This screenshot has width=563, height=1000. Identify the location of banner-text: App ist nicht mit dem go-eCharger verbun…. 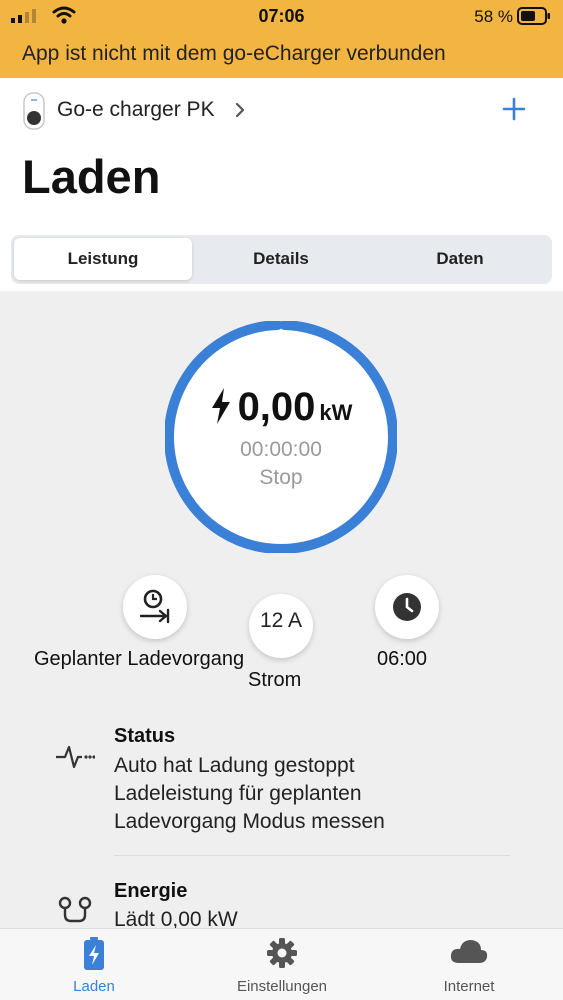
(234, 53).